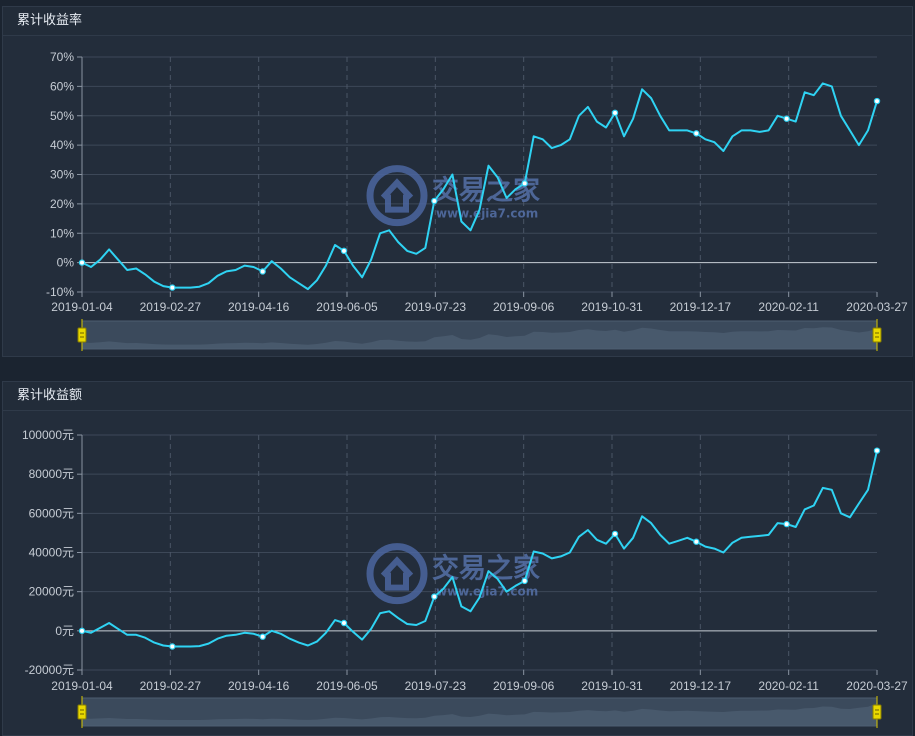  I want to click on y-tick-label: 40%, so click(62, 145).